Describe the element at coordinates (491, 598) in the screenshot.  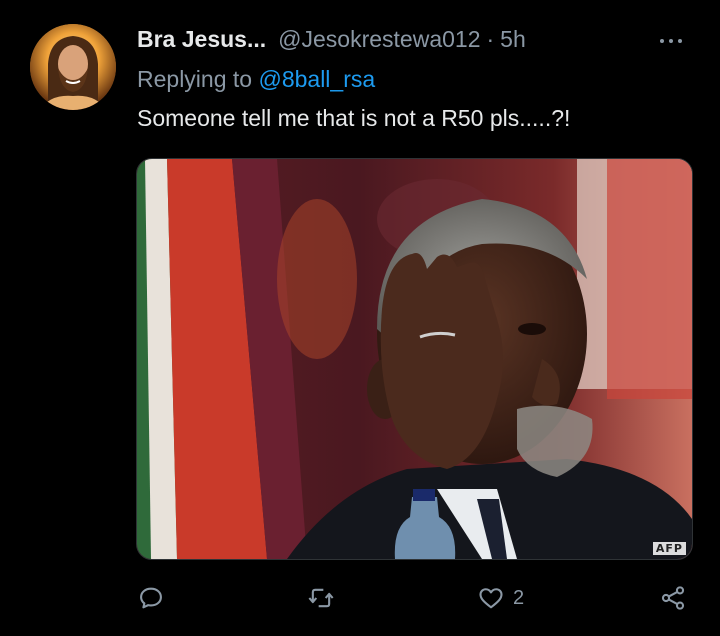
I see `heart-icon` at that location.